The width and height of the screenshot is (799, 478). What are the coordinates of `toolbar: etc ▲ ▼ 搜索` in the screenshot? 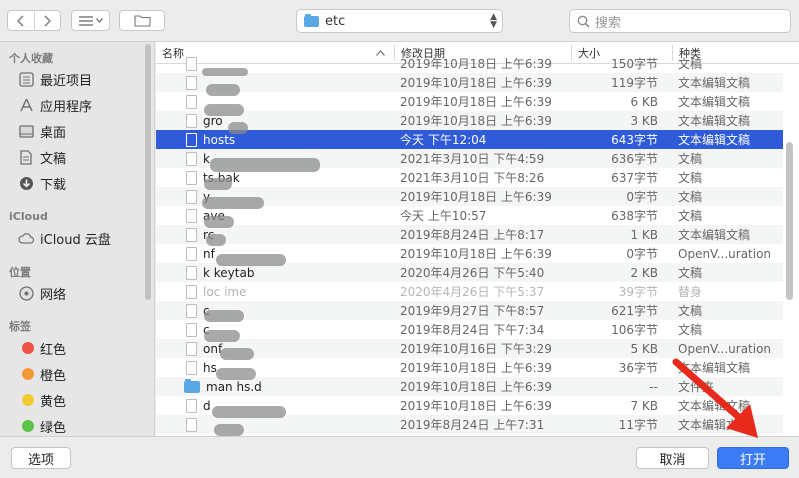 It's located at (399, 21).